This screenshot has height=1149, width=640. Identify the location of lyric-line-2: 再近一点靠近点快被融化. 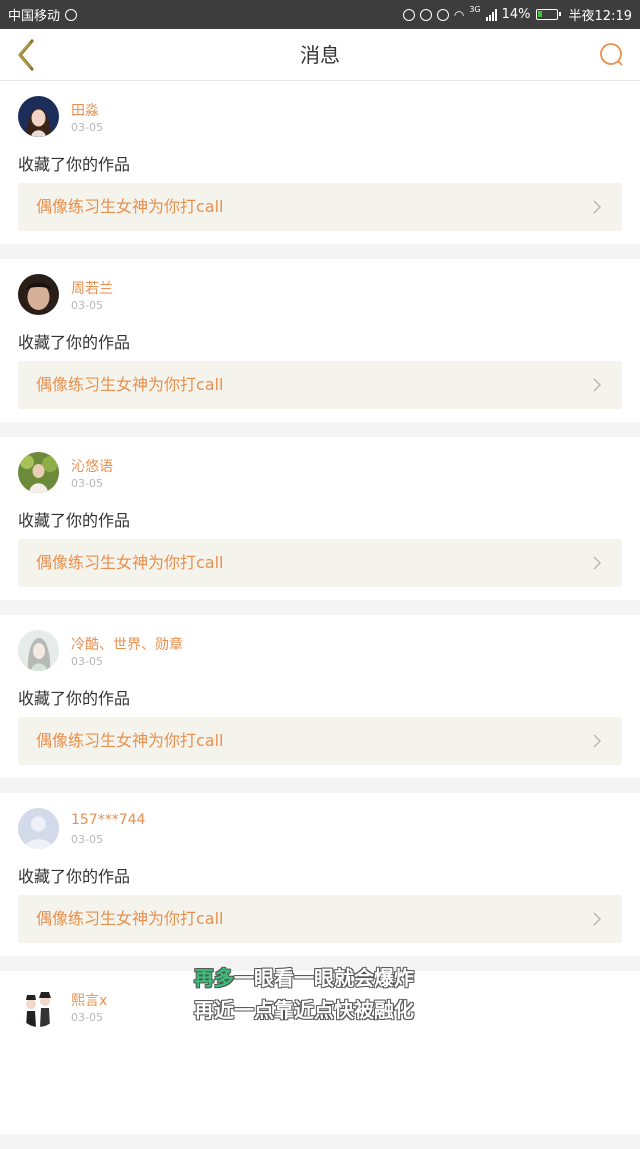
(304, 1010).